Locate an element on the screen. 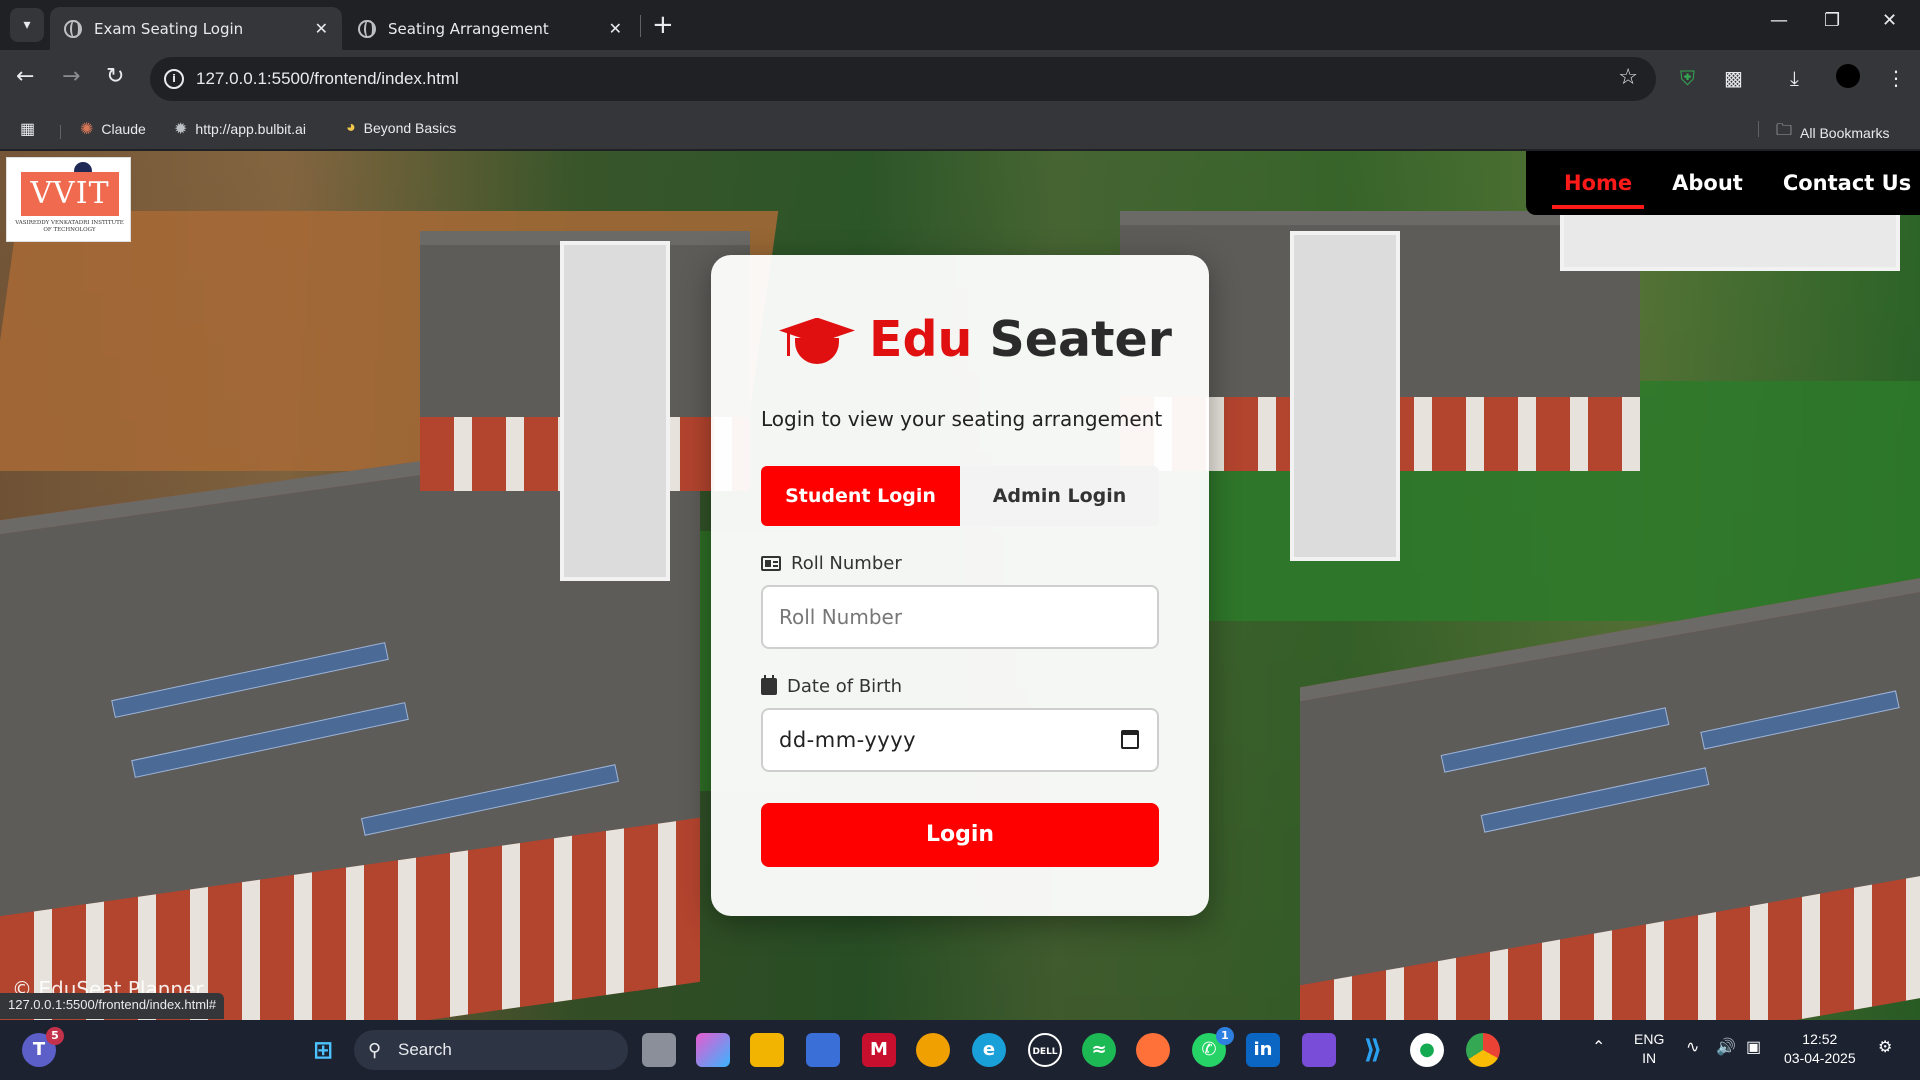  tab-title: Exam Seating Login is located at coordinates (169, 28).